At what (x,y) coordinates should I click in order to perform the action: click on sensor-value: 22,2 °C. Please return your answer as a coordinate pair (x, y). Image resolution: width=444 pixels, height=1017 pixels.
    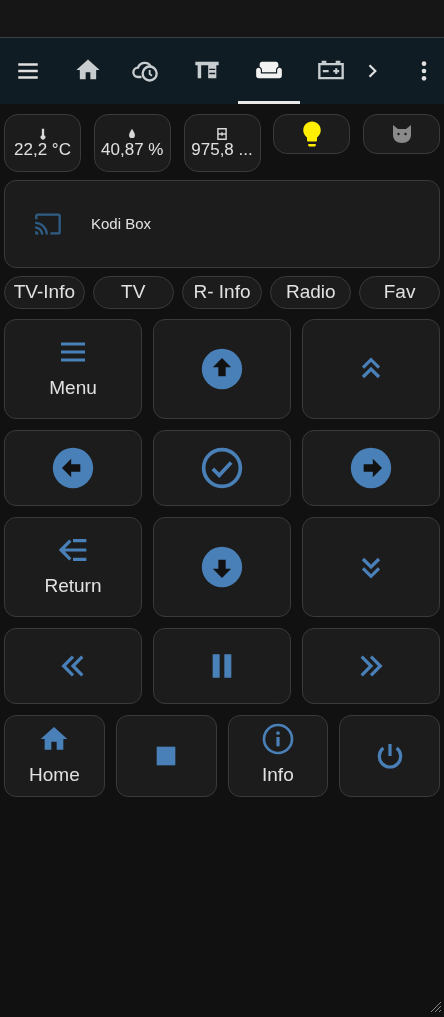
    Looking at the image, I should click on (42, 150).